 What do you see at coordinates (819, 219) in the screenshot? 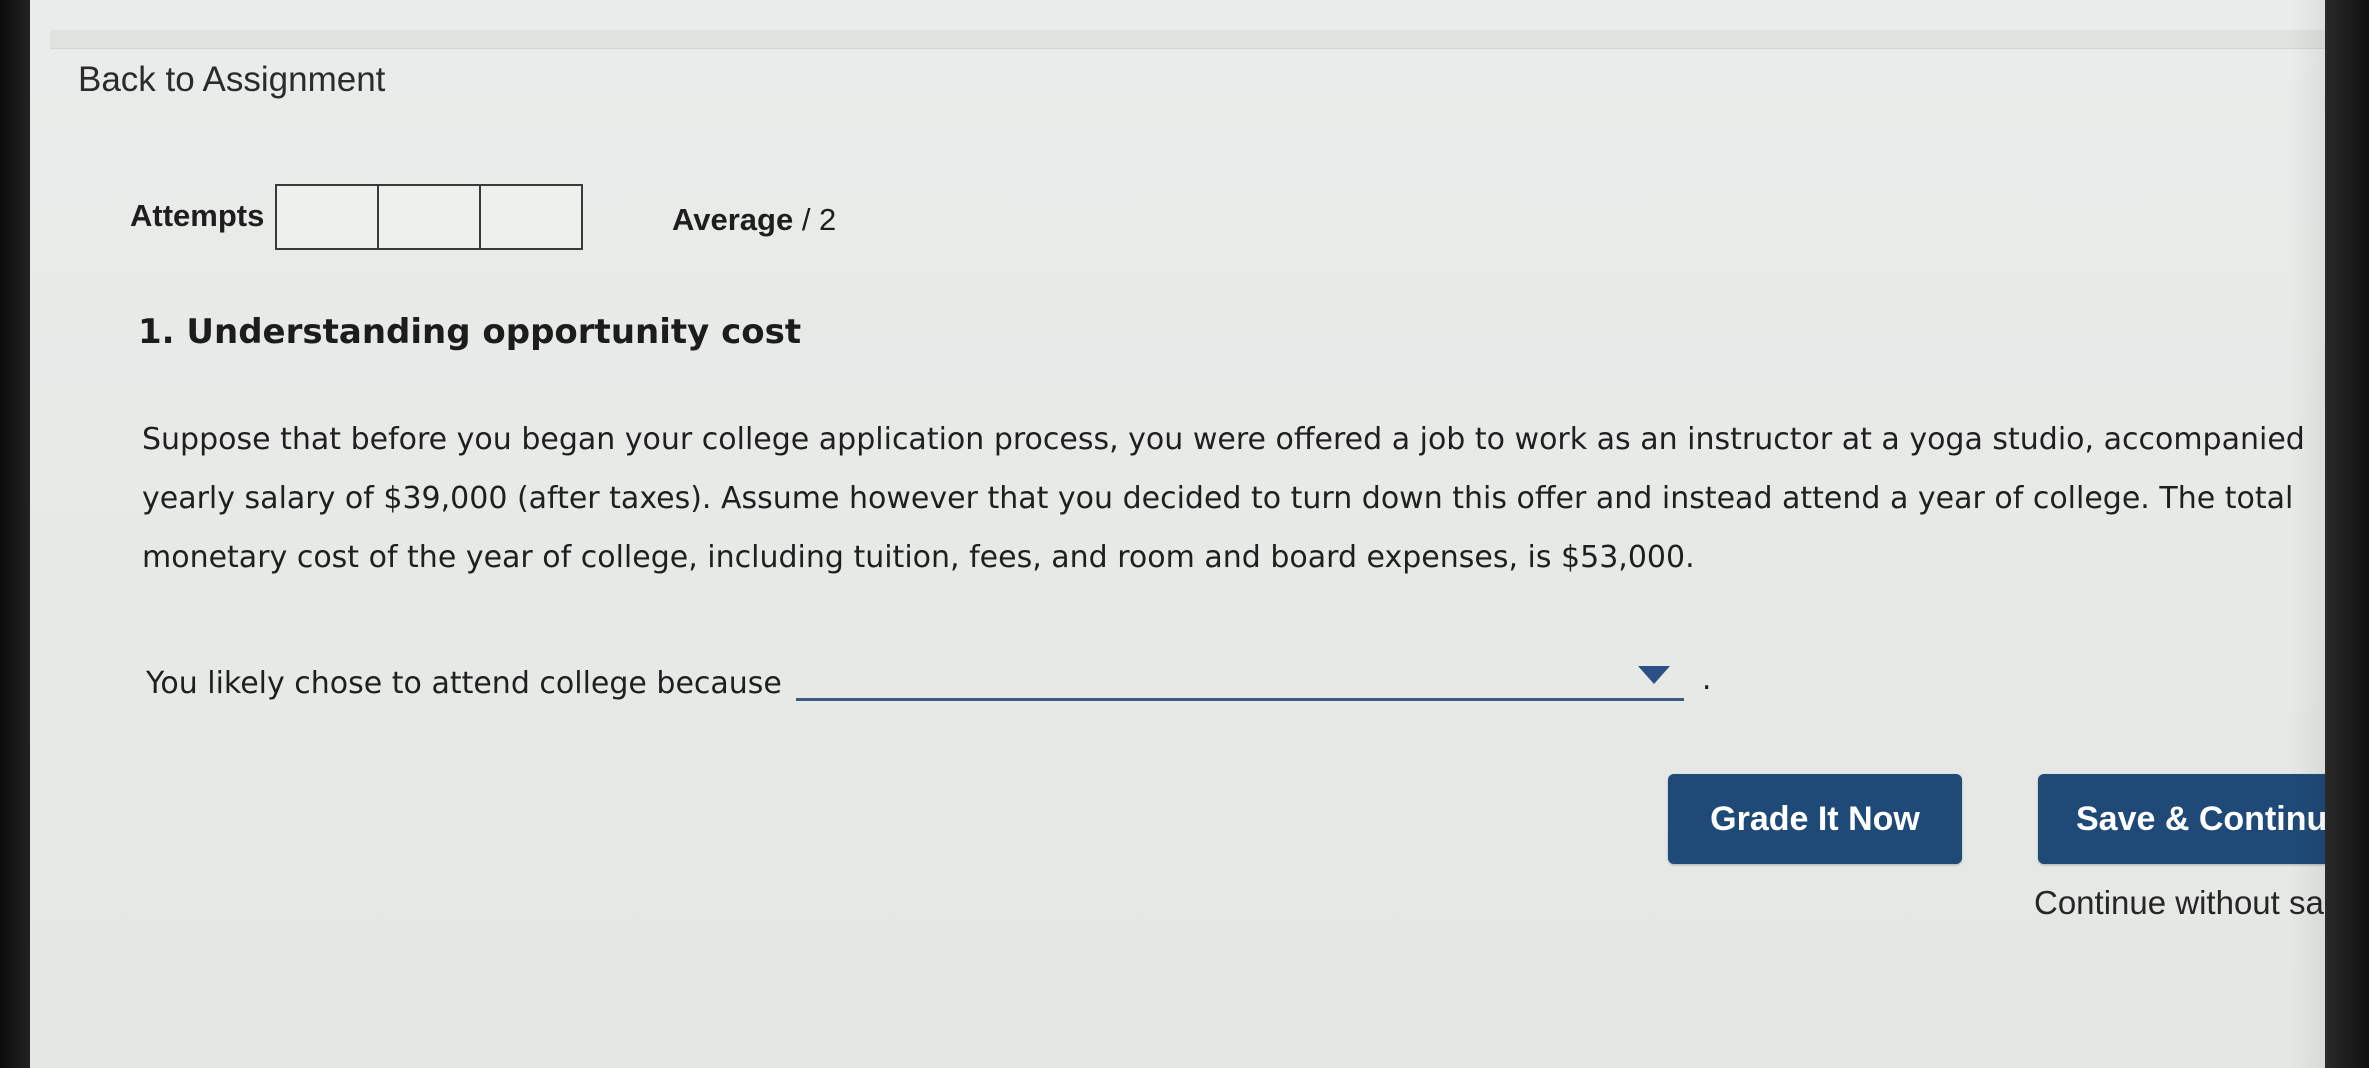
I see `average-value: / 2` at bounding box center [819, 219].